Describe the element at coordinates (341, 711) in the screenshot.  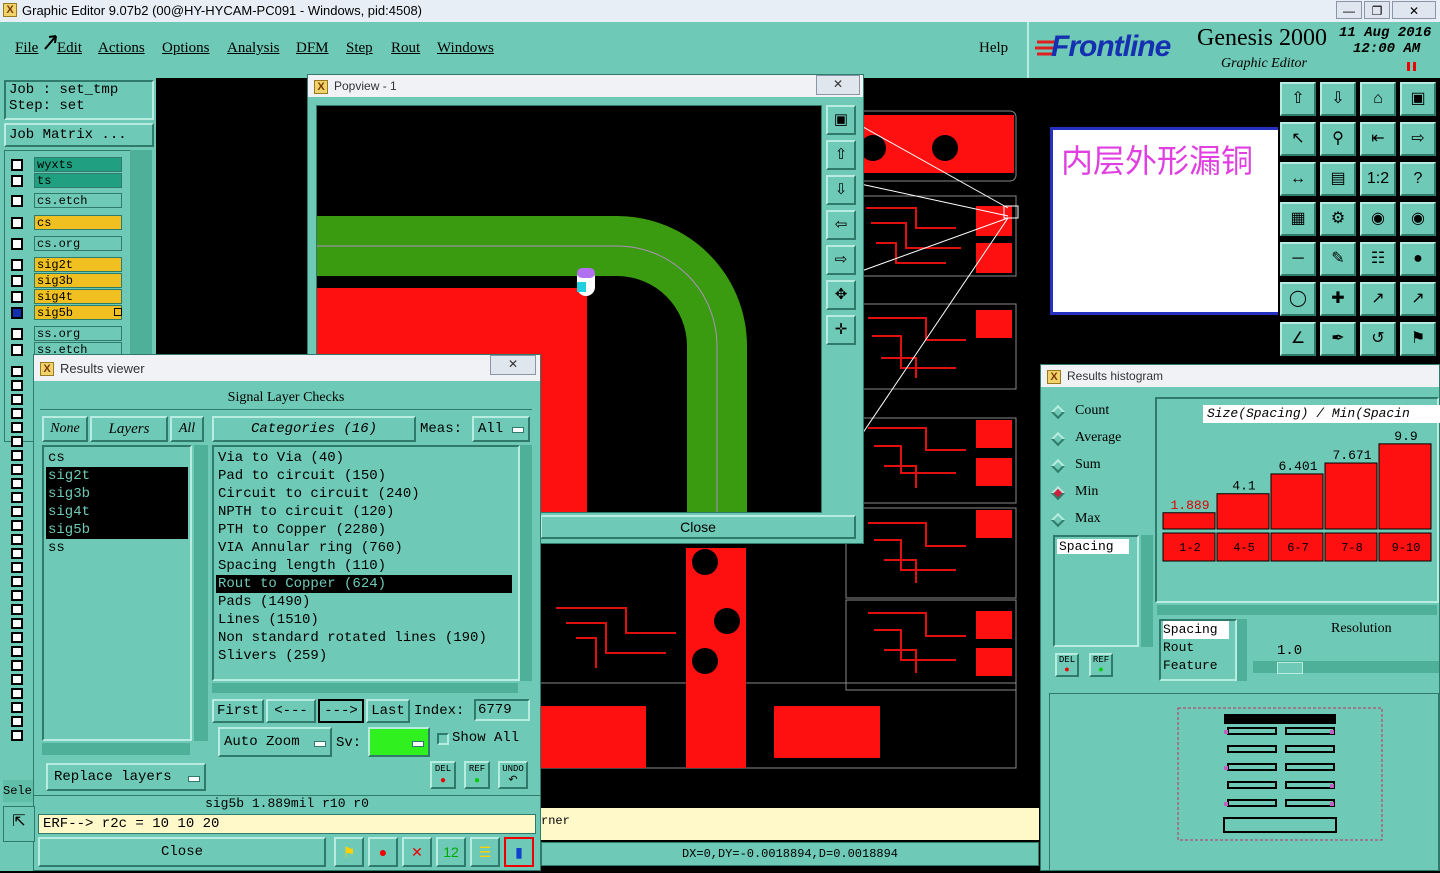
I see `next-button: --->` at that location.